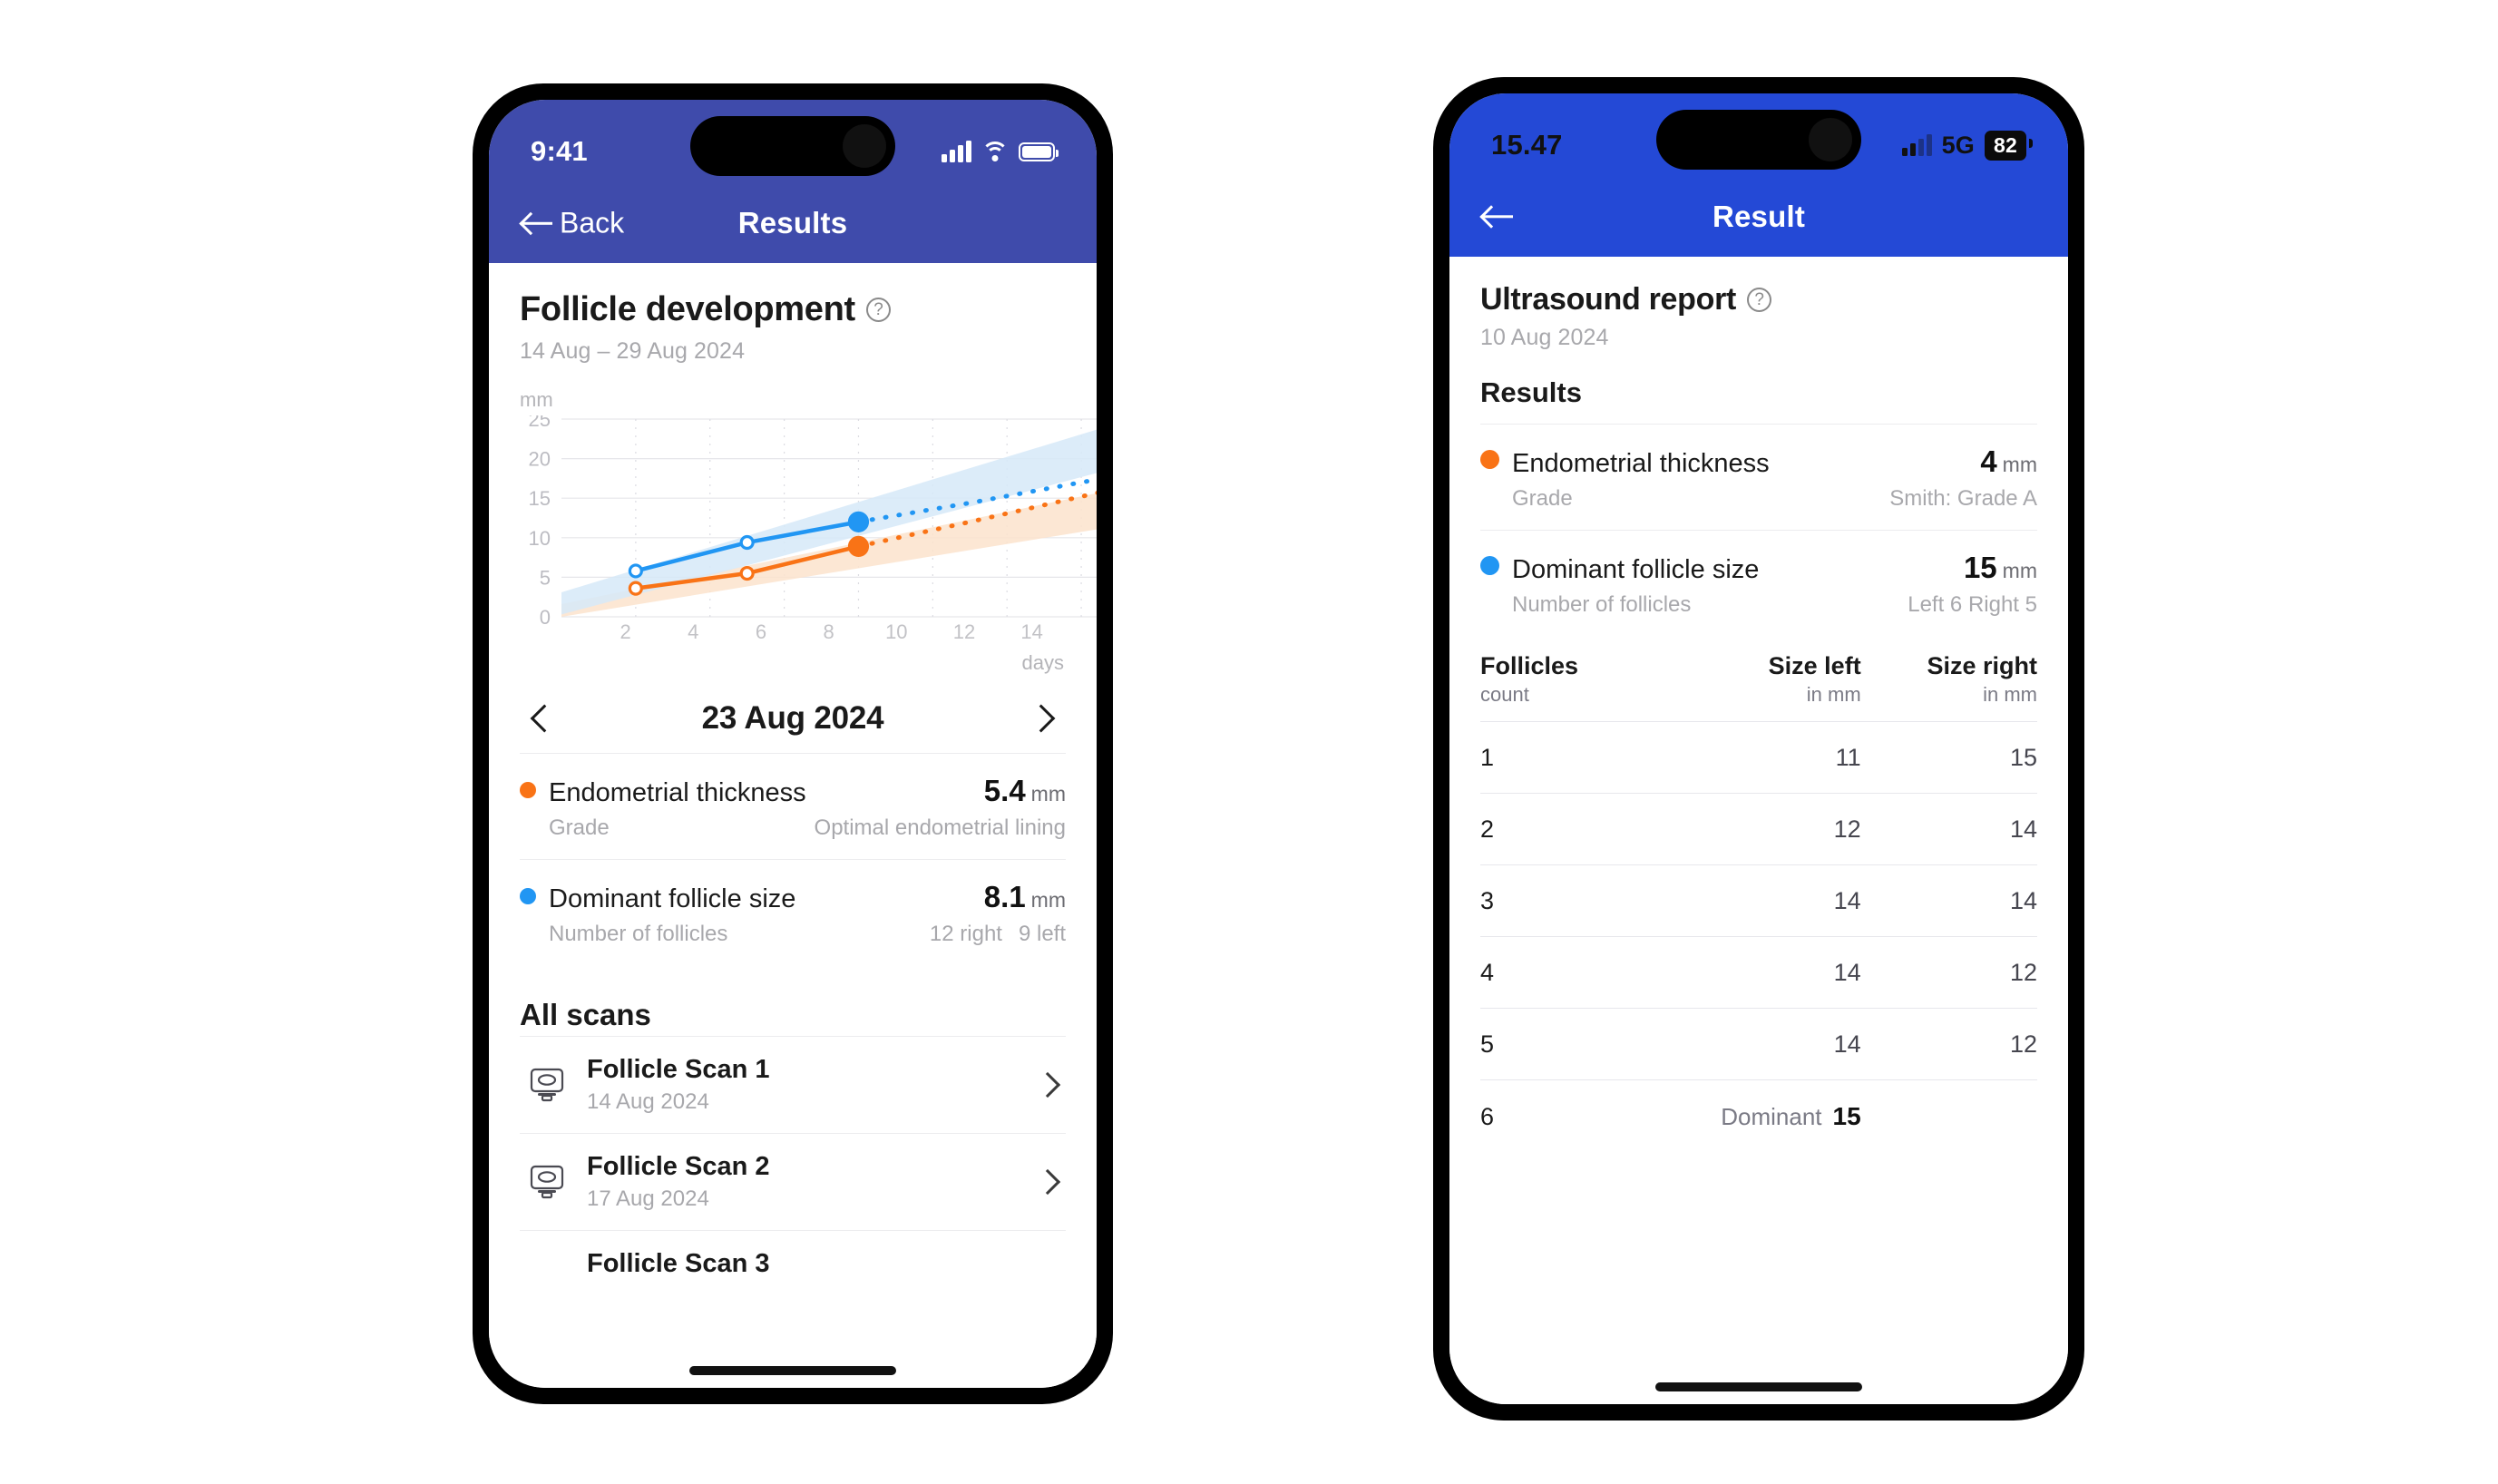 This screenshot has width=2498, height=1484. Describe the element at coordinates (1989, 461) in the screenshot. I see `metric-value: 4` at that location.